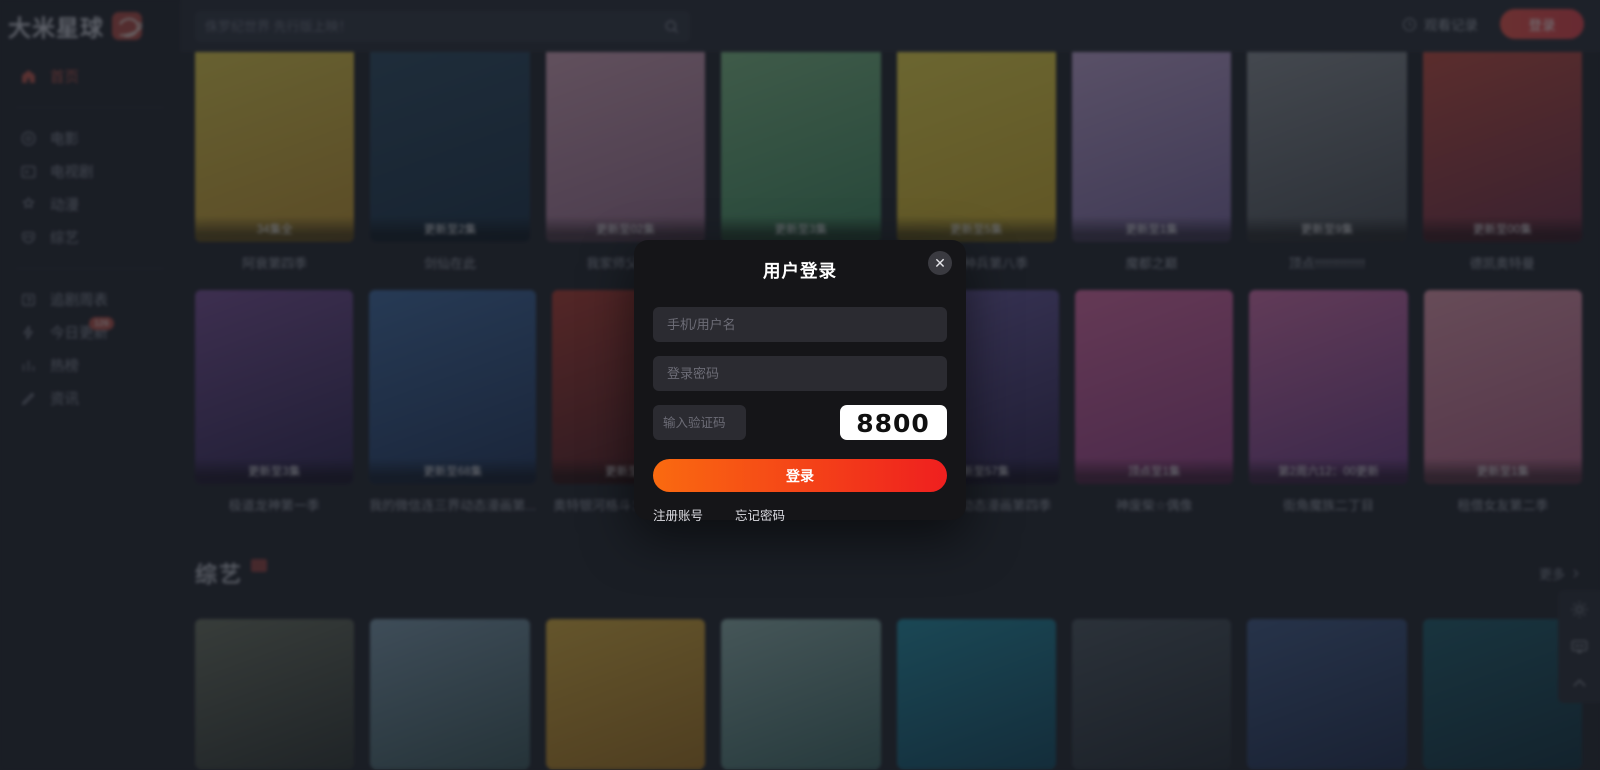  What do you see at coordinates (699, 422) in the screenshot?
I see `captcha-input` at bounding box center [699, 422].